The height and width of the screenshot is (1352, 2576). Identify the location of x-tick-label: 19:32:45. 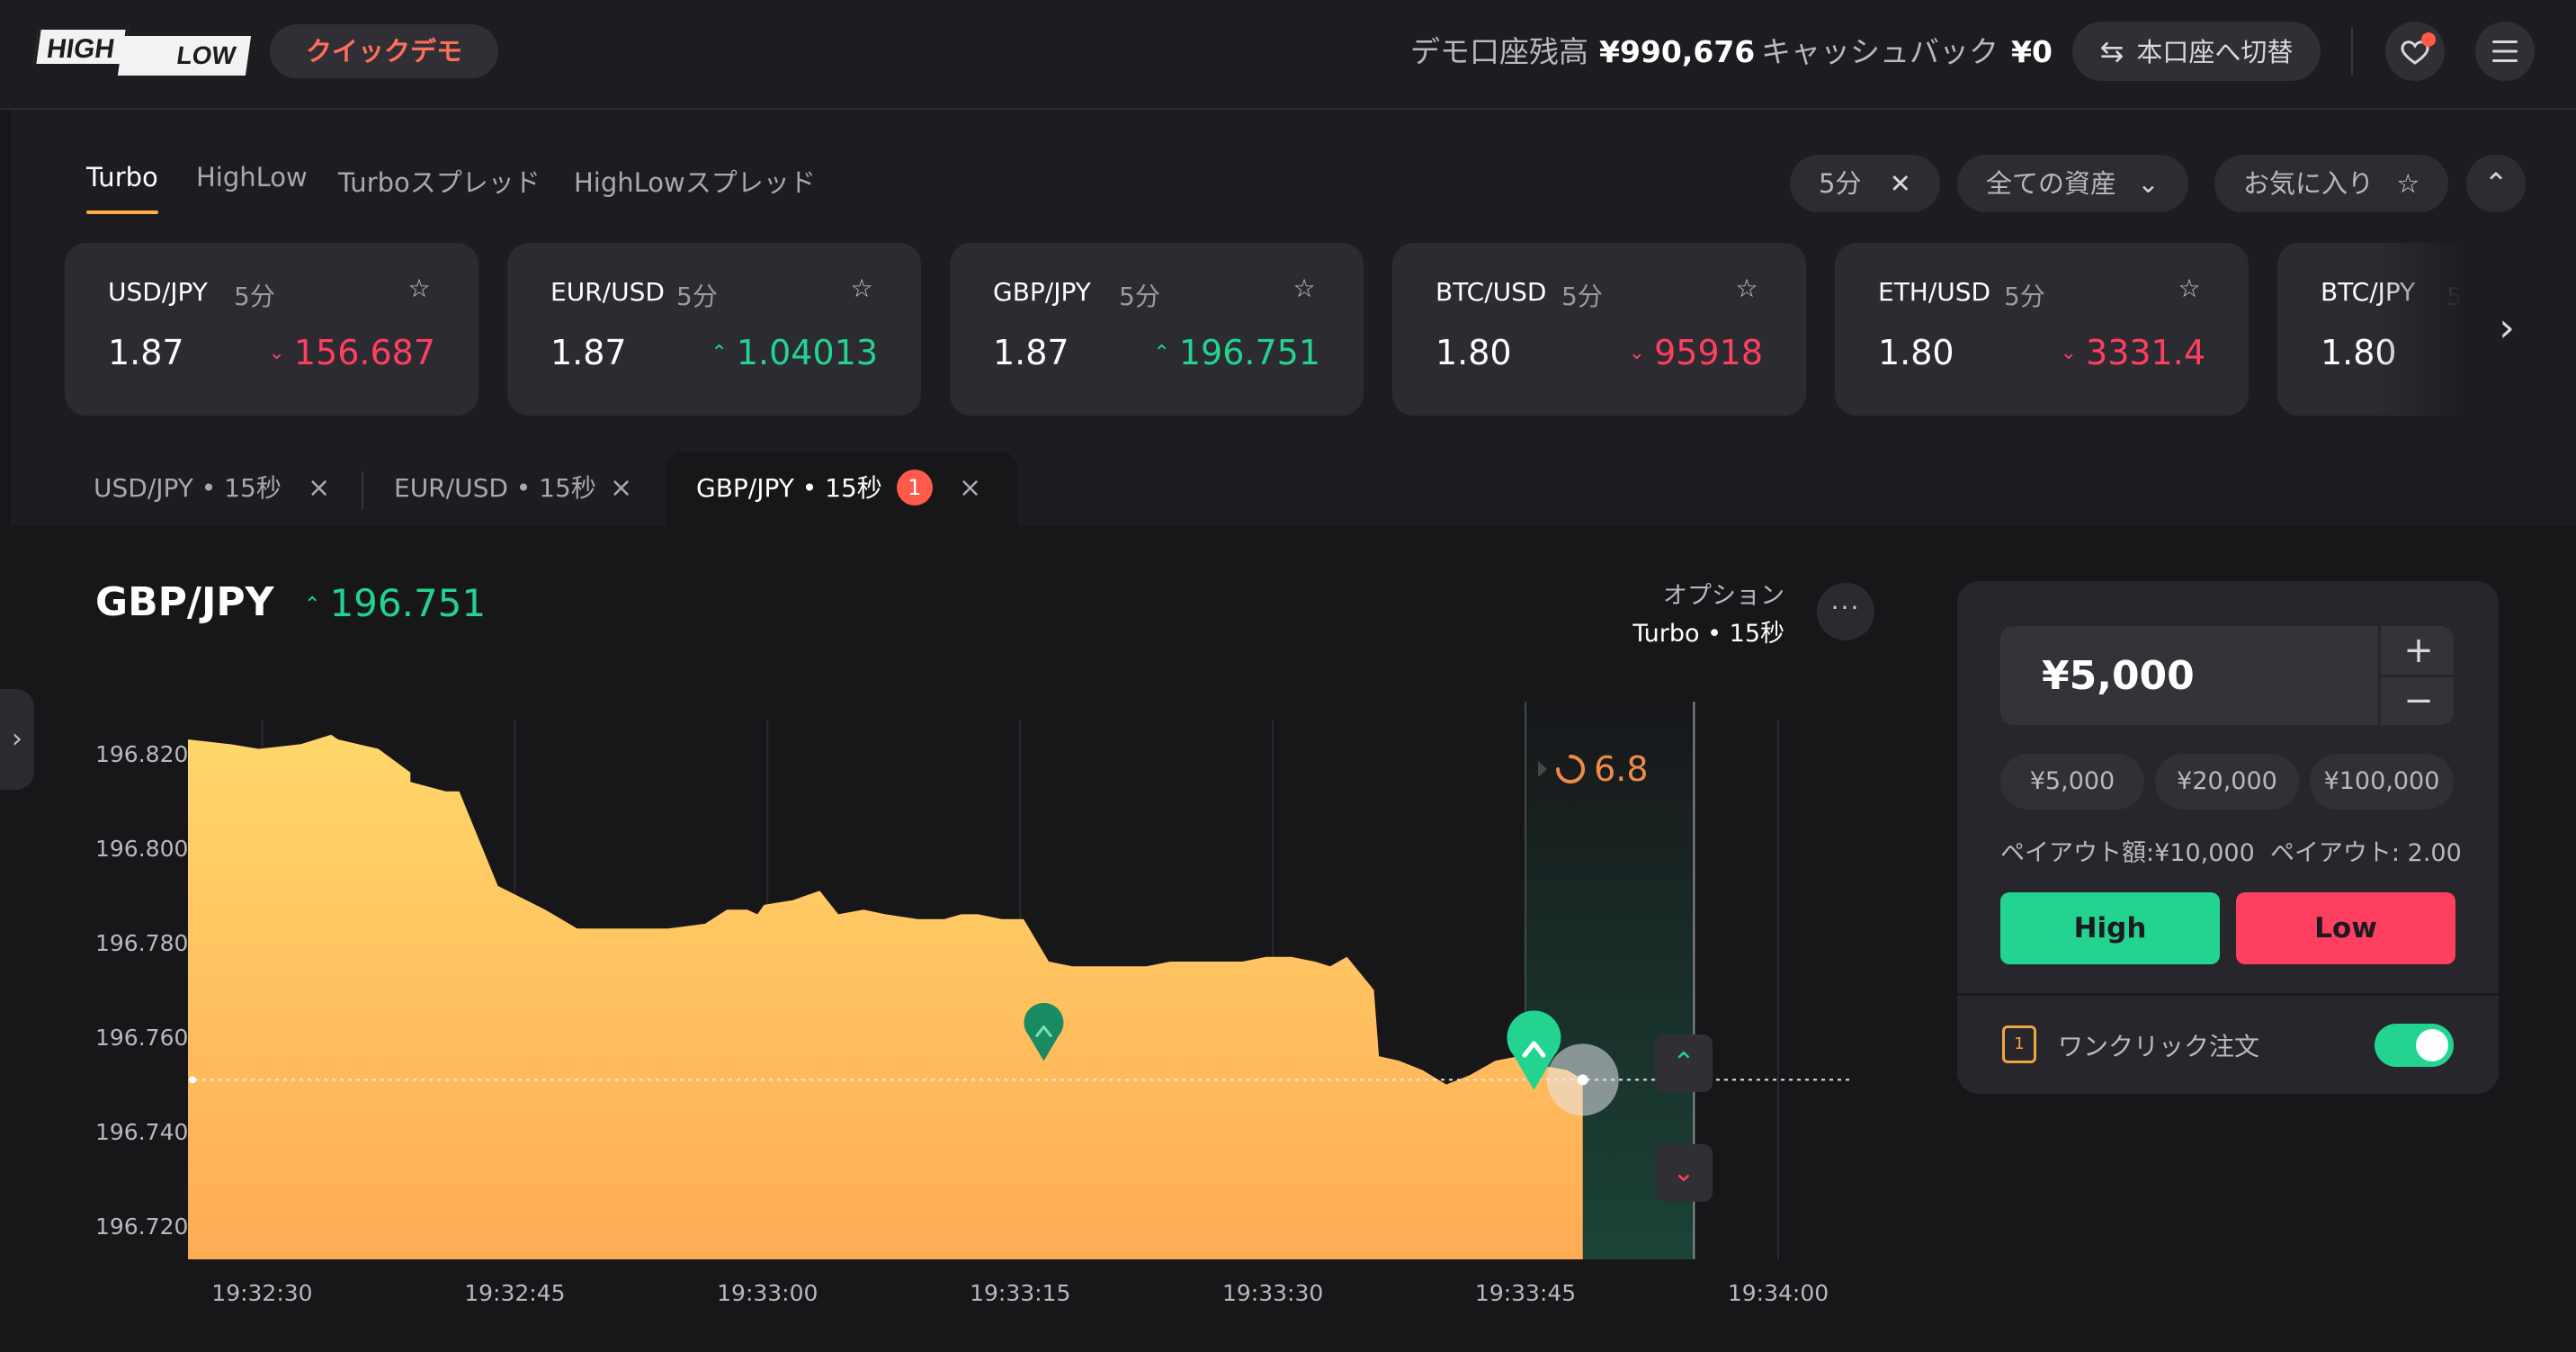
(514, 1293).